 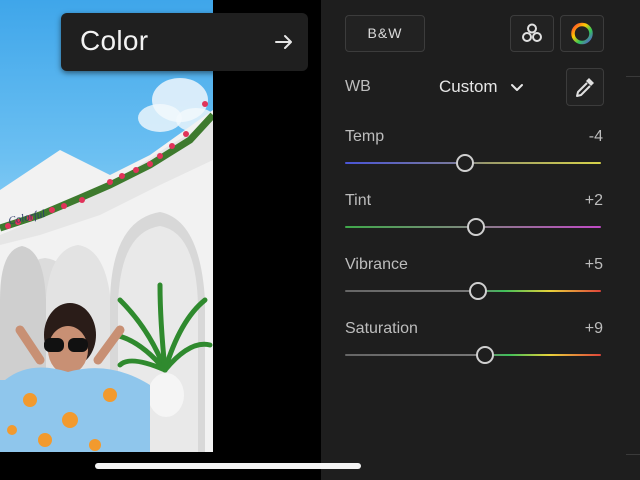 I want to click on eyedropper-icon, so click(x=585, y=87).